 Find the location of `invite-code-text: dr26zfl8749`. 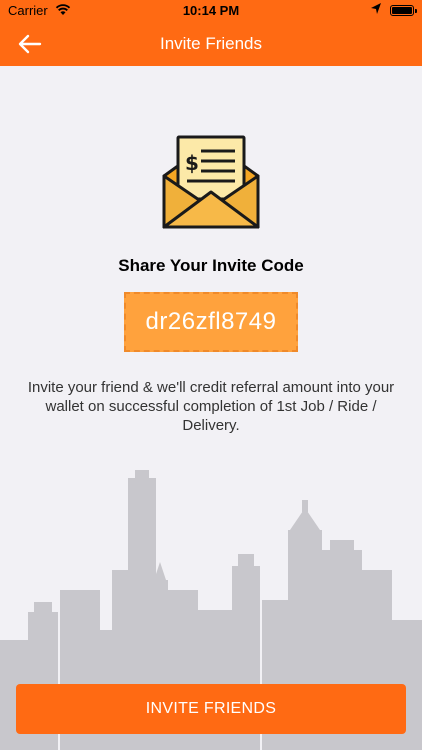

invite-code-text: dr26zfl8749 is located at coordinates (211, 321).